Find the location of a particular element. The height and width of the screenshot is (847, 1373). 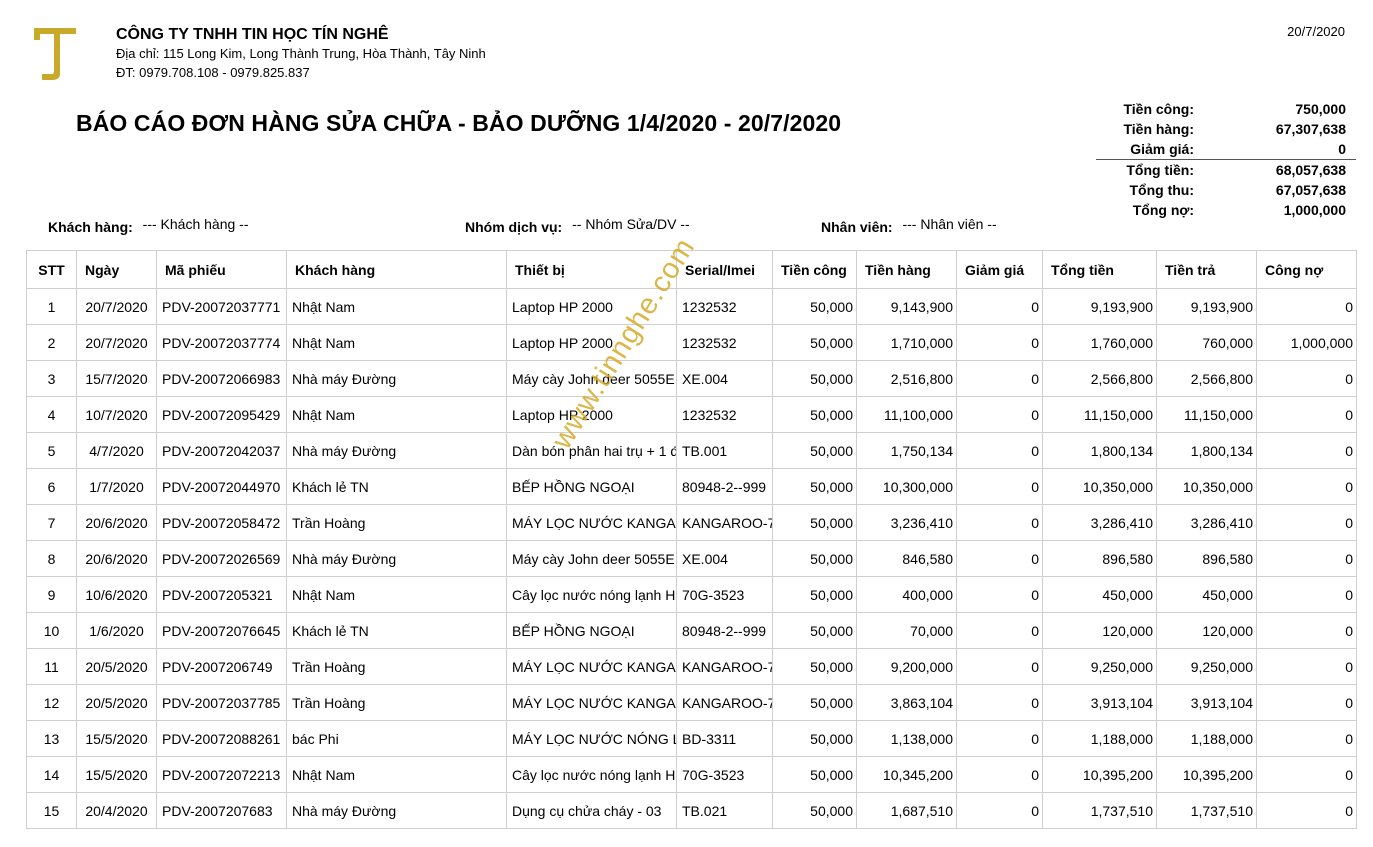

col-total-header: Tổng tiền is located at coordinates (1099, 269).